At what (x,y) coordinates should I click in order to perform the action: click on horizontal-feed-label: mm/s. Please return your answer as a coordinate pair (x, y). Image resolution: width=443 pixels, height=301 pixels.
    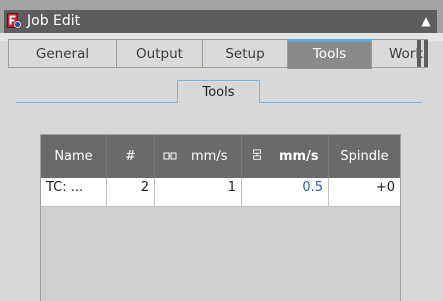
    Looking at the image, I should click on (209, 156).